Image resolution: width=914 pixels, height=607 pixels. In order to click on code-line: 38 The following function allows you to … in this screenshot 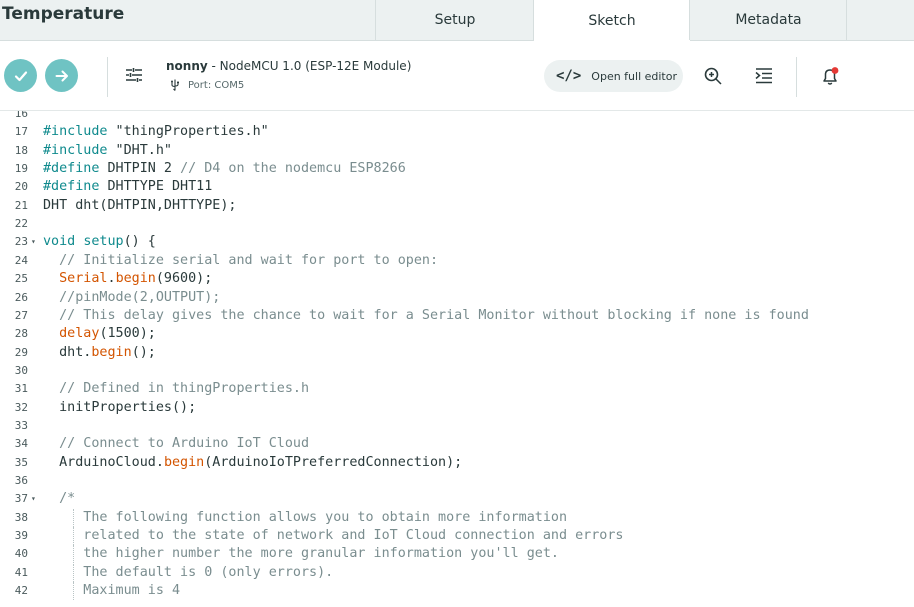, I will do `click(457, 517)`.